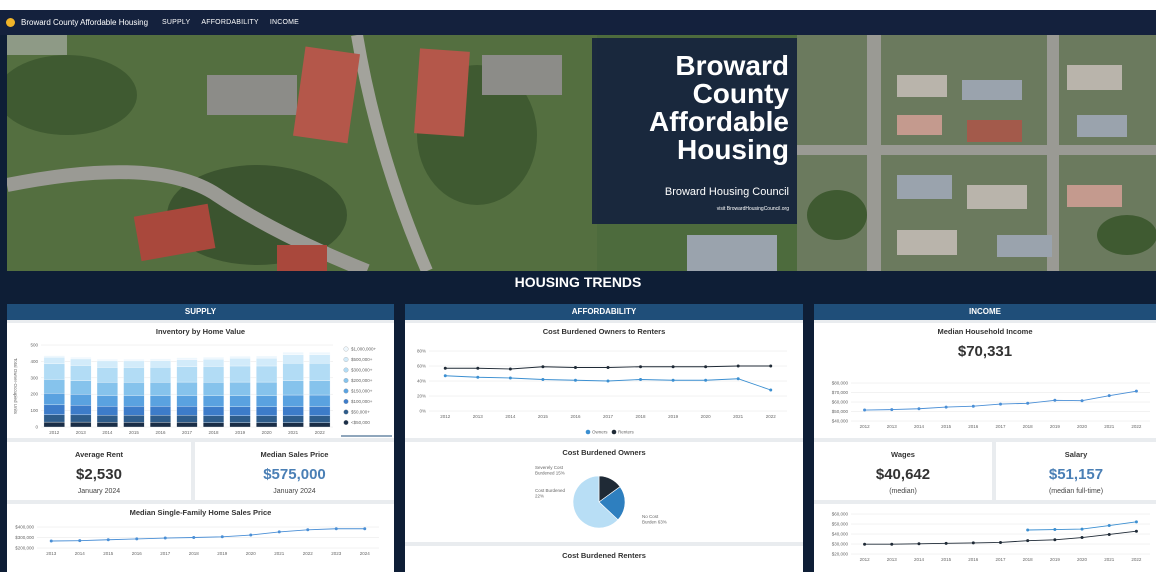 This screenshot has height=572, width=1156. What do you see at coordinates (176, 22) in the screenshot?
I see `nav-link-supply: SUPPLY` at bounding box center [176, 22].